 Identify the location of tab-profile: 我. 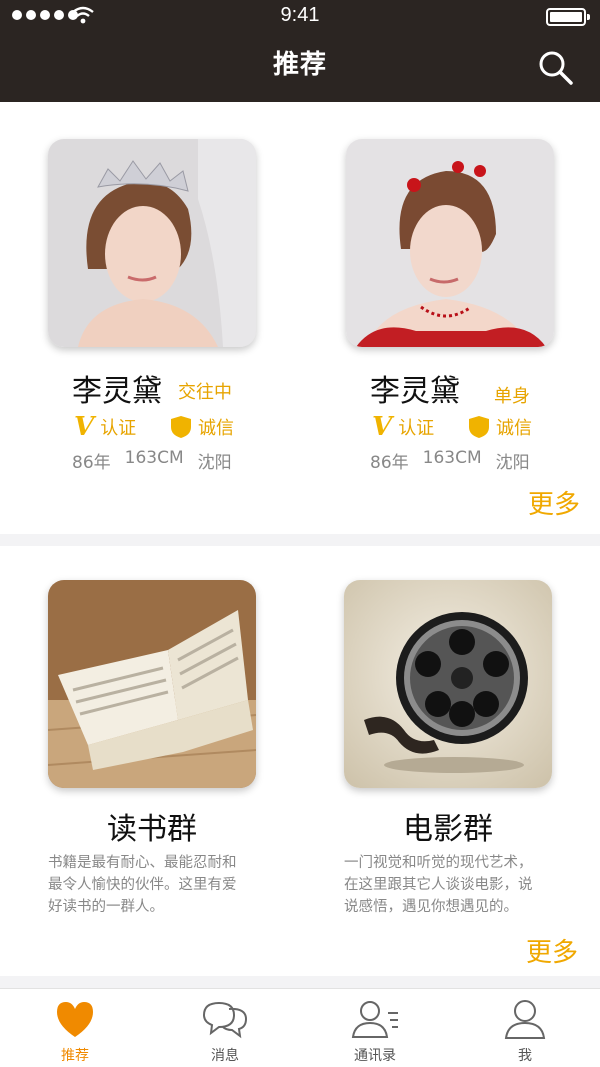
(525, 1028).